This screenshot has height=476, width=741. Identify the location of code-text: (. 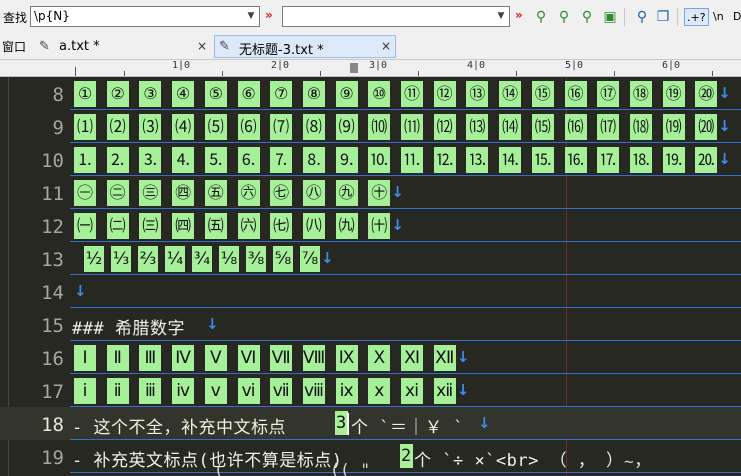
(219, 468).